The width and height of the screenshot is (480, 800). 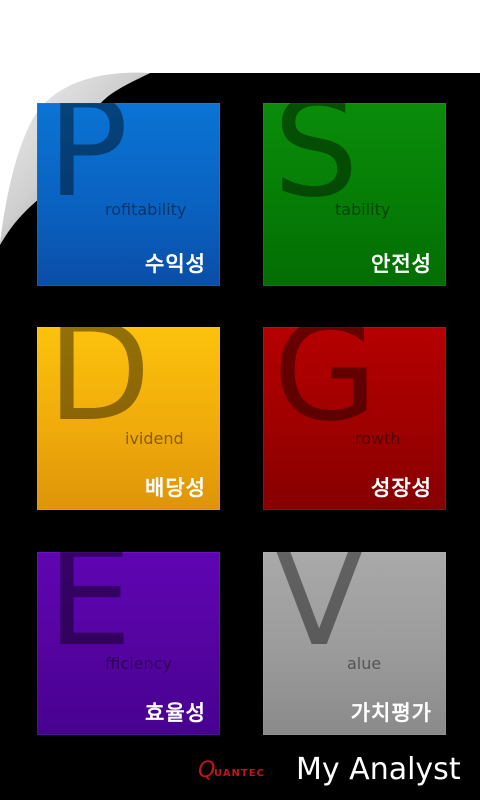 What do you see at coordinates (128, 194) in the screenshot?
I see `tile-profitability: P rofitability 수익성` at bounding box center [128, 194].